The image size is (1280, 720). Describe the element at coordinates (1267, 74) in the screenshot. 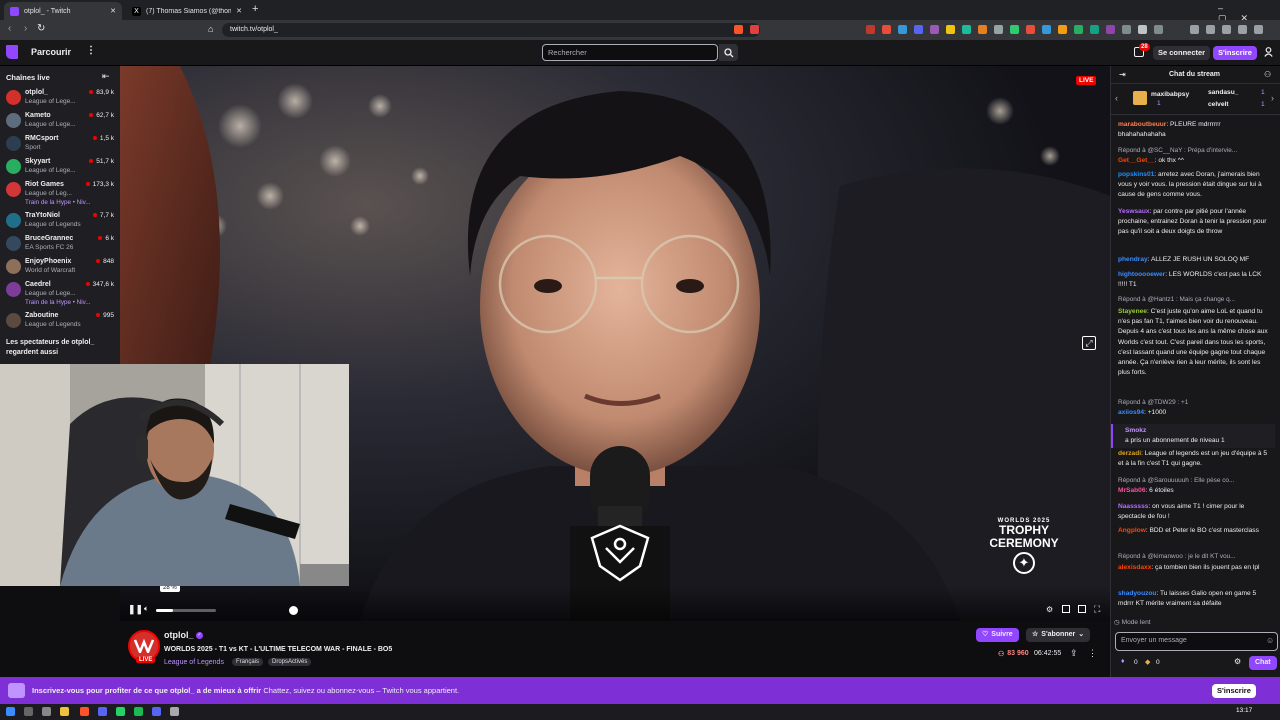

I see `users-icon: ⚇` at that location.